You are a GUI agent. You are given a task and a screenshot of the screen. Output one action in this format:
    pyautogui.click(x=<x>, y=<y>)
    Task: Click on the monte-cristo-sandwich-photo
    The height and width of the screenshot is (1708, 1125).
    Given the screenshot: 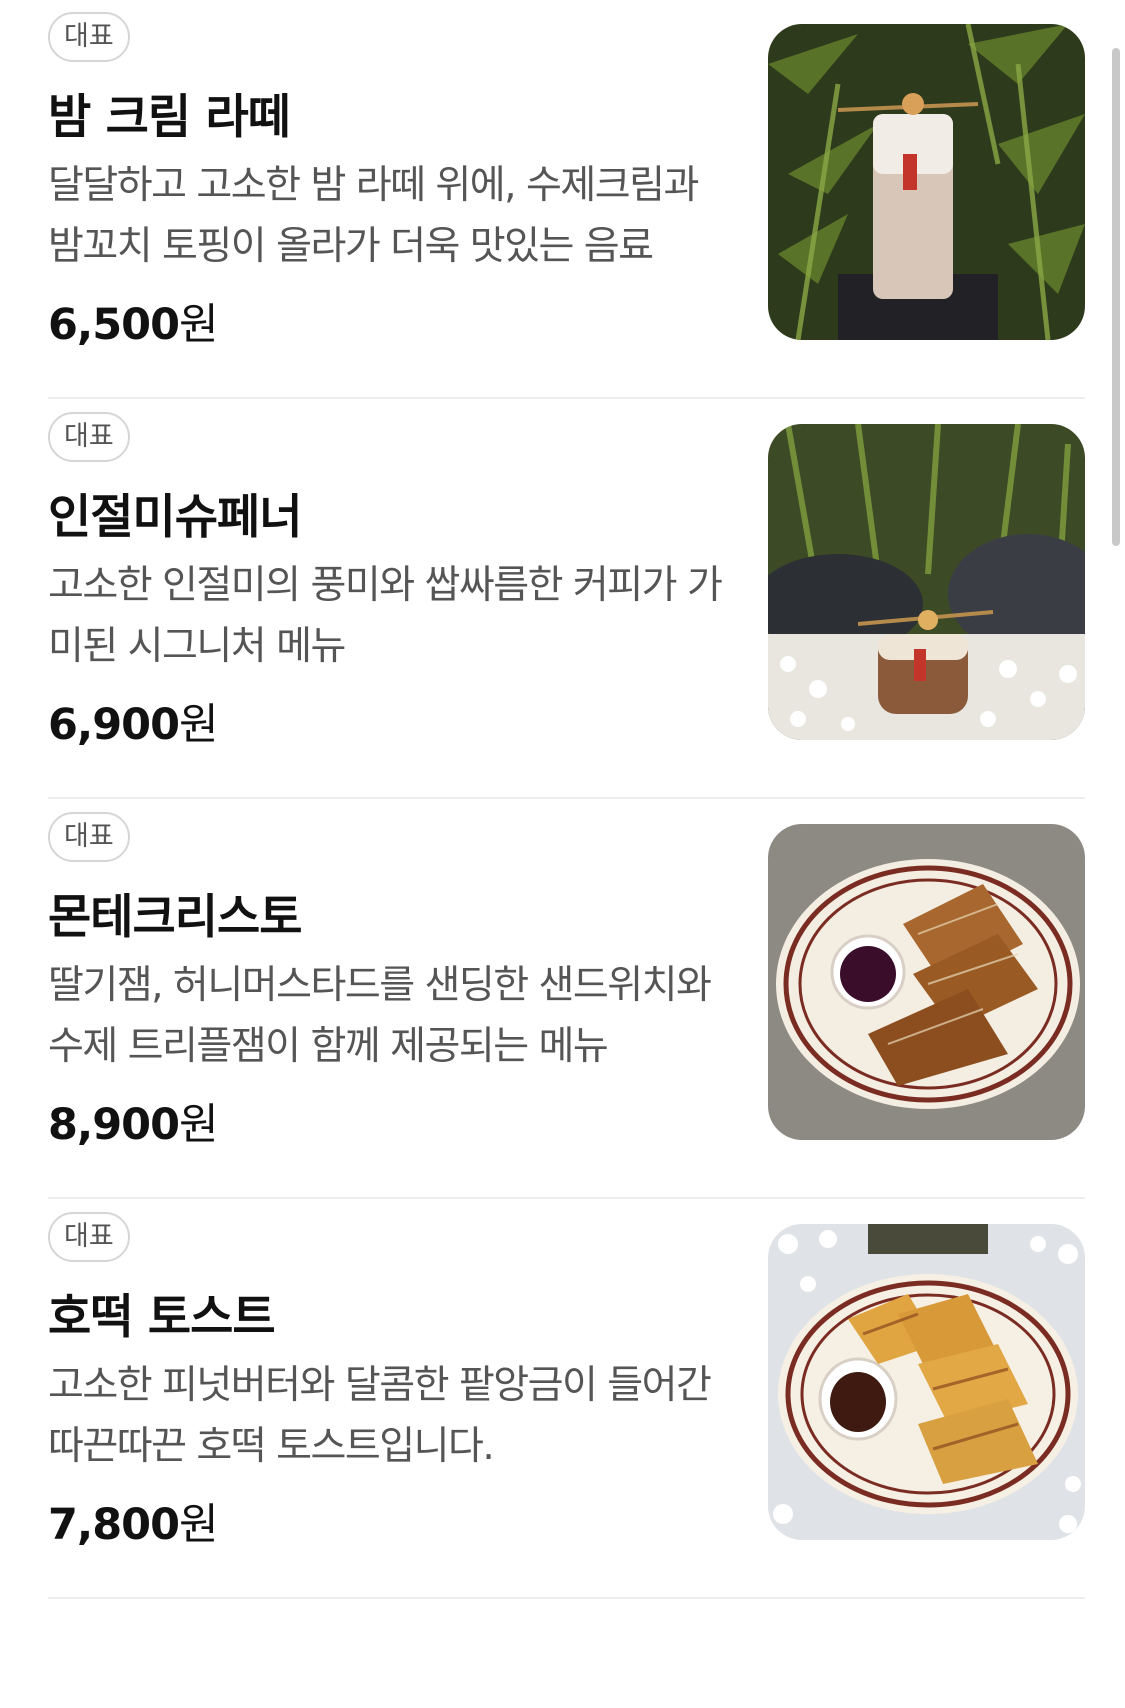 What is the action you would take?
    pyautogui.click(x=926, y=982)
    